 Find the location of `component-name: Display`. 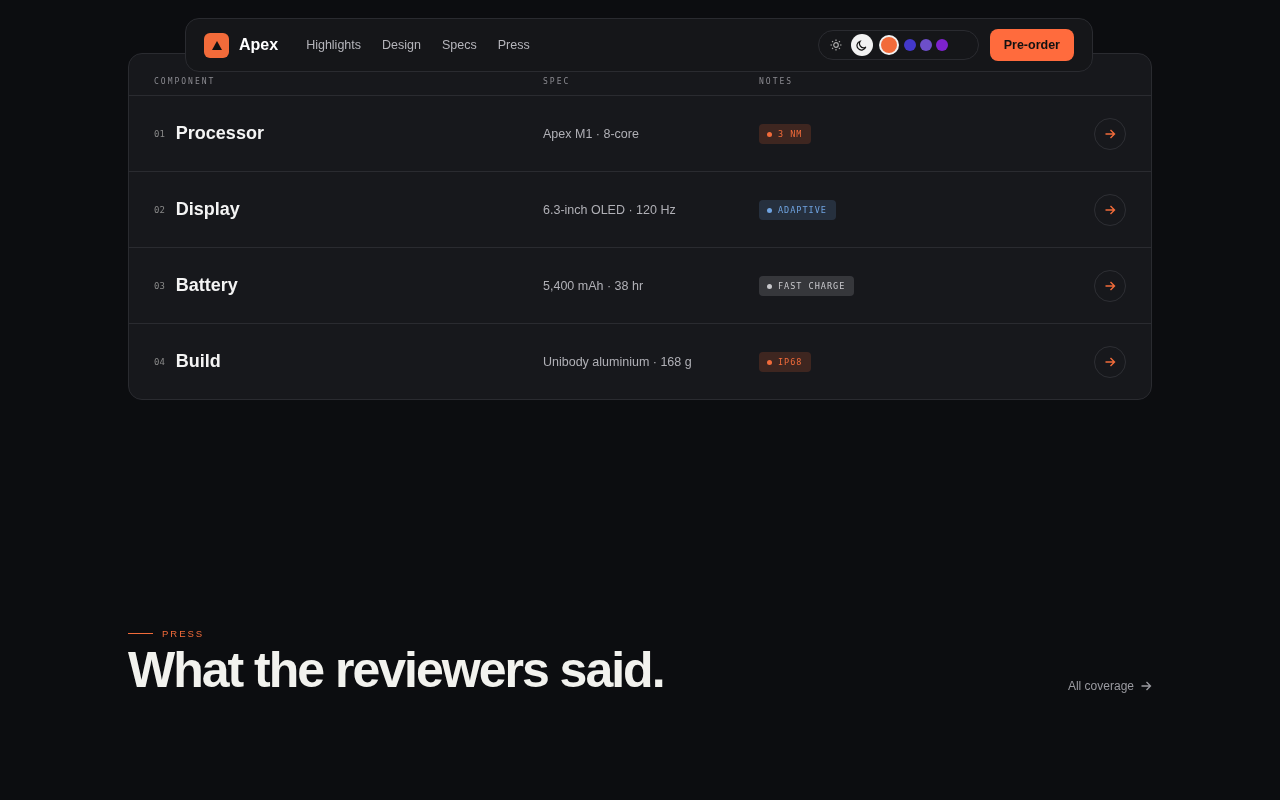

component-name: Display is located at coordinates (207, 209).